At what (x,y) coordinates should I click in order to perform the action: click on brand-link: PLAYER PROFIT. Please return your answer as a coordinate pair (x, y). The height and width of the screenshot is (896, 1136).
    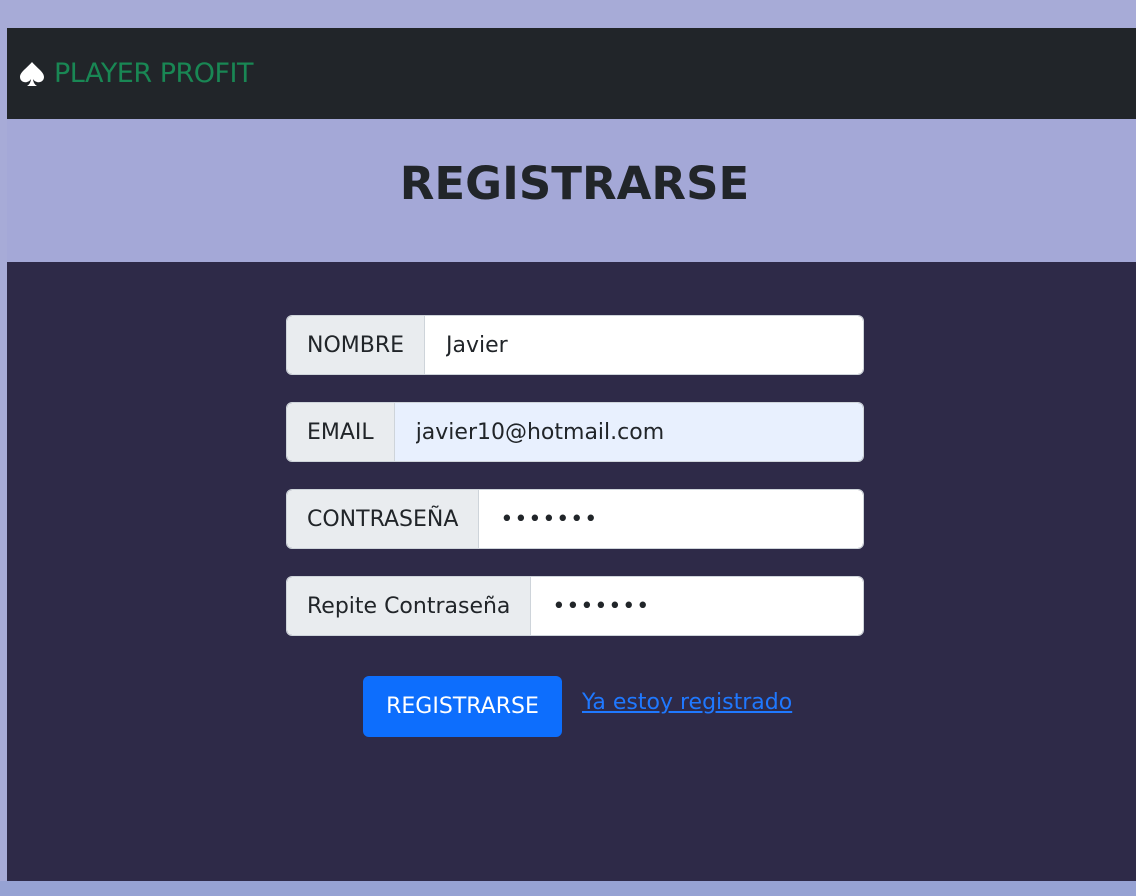
    Looking at the image, I should click on (136, 73).